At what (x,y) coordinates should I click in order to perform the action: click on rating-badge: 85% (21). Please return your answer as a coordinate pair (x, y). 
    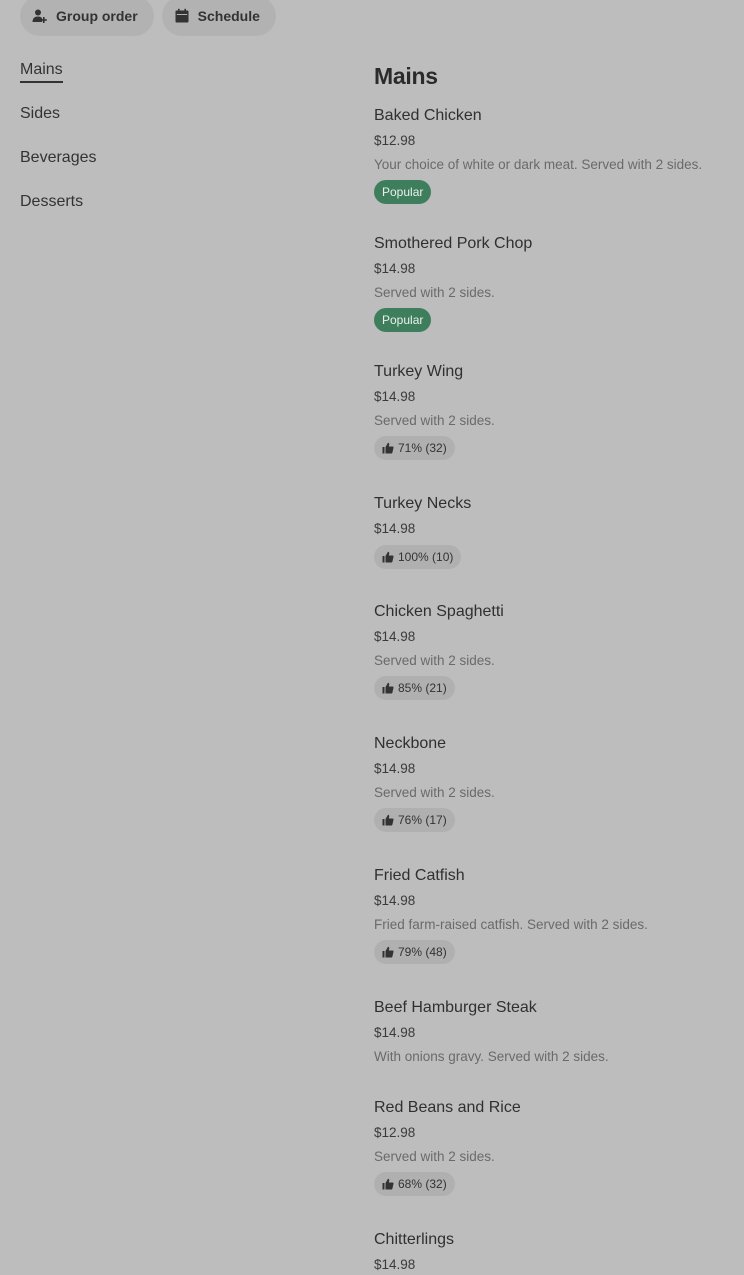
    Looking at the image, I should click on (414, 688).